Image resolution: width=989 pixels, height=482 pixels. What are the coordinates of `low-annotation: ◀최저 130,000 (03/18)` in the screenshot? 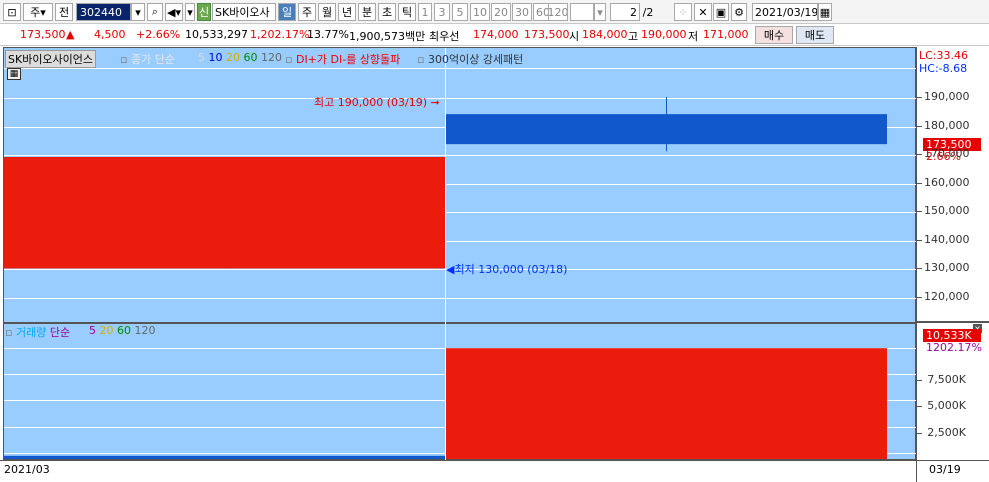 It's located at (506, 269).